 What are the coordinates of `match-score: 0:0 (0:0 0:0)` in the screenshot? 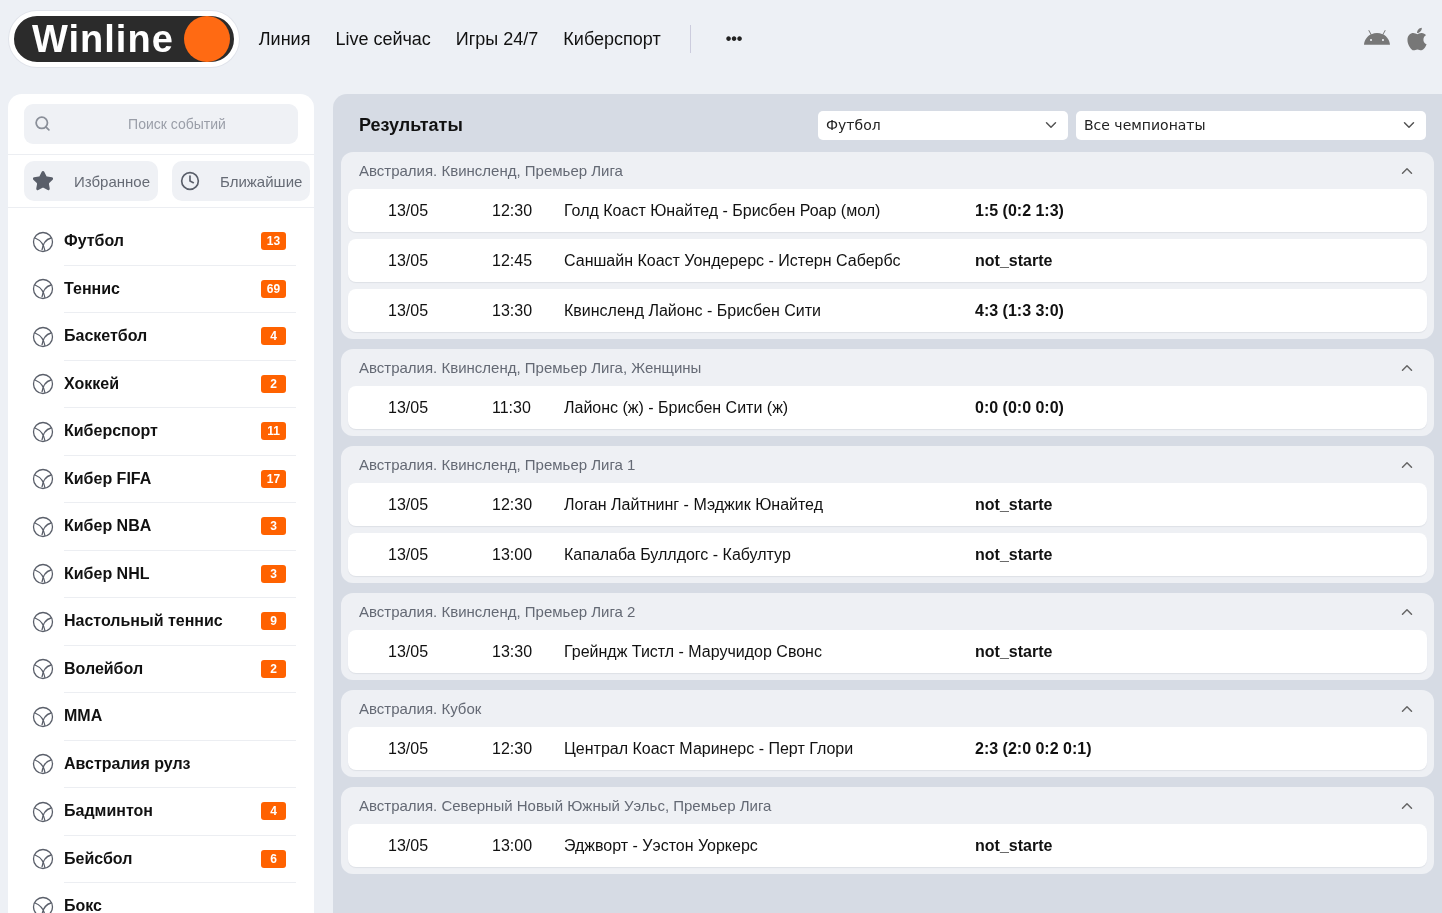 It's located at (1020, 407).